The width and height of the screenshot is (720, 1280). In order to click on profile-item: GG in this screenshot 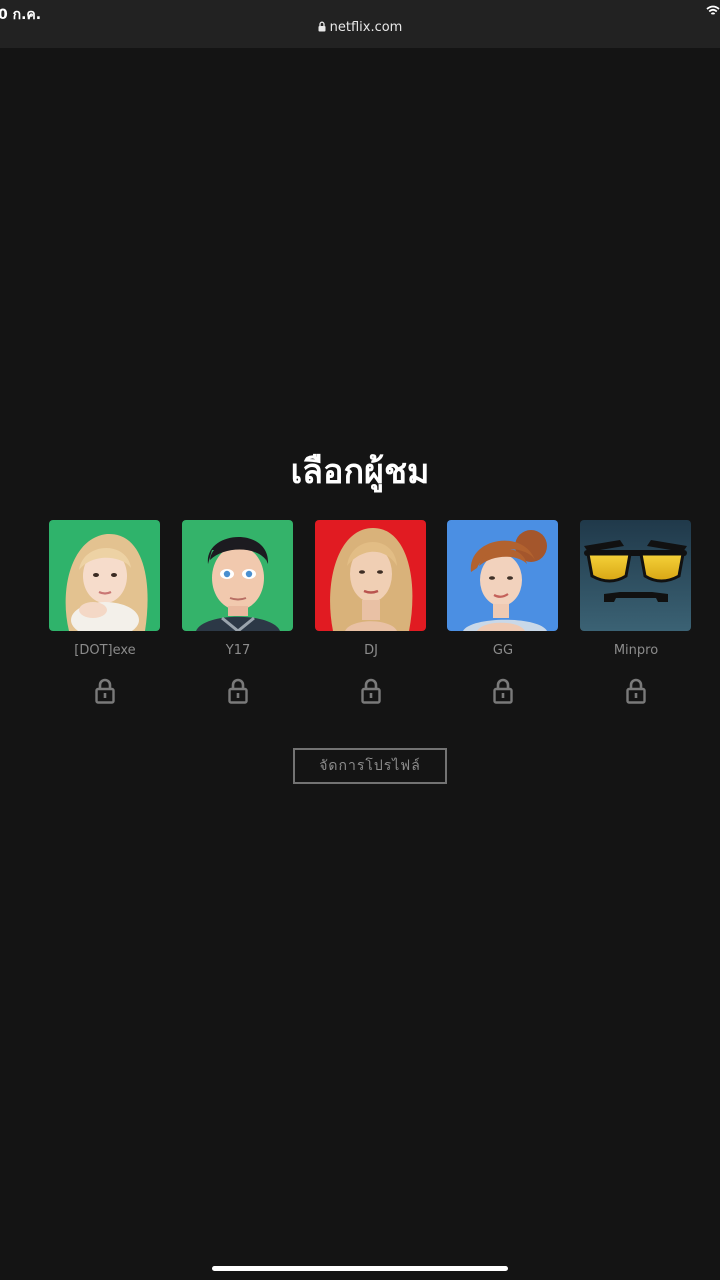, I will do `click(503, 612)`.